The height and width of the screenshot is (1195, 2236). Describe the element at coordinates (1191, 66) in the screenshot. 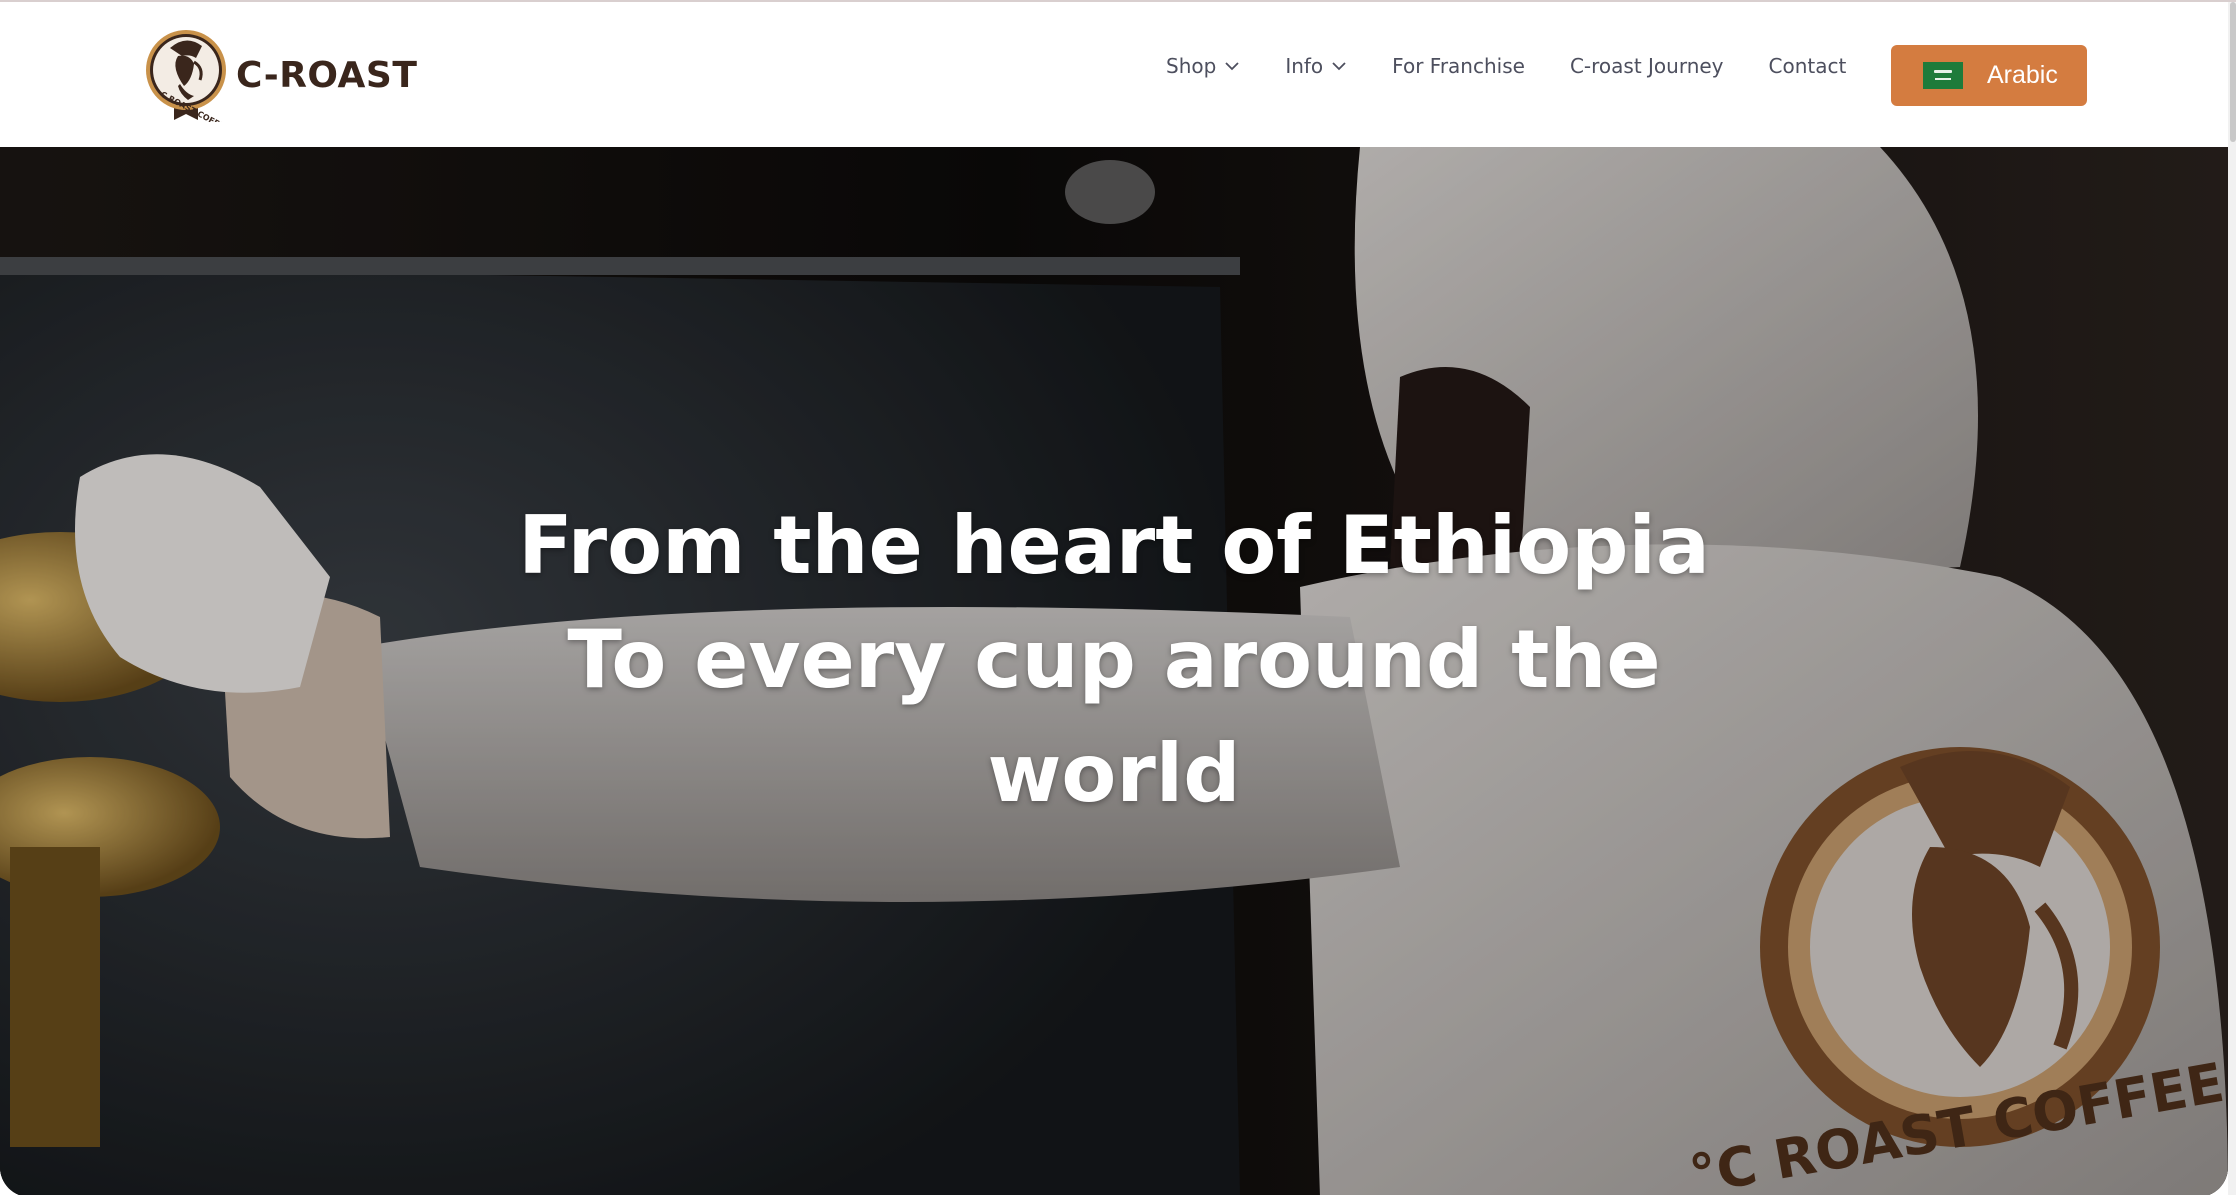

I see `nav-item-label: Shop` at that location.